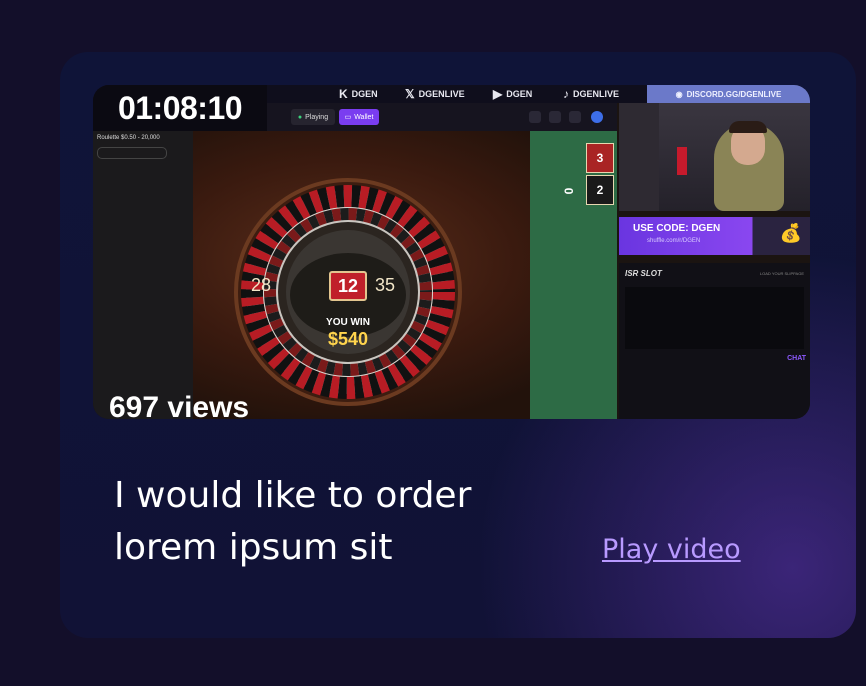 This screenshot has width=866, height=686. What do you see at coordinates (781, 273) in the screenshot?
I see `panel-link: LOAD YOUR SLIPPAGE` at bounding box center [781, 273].